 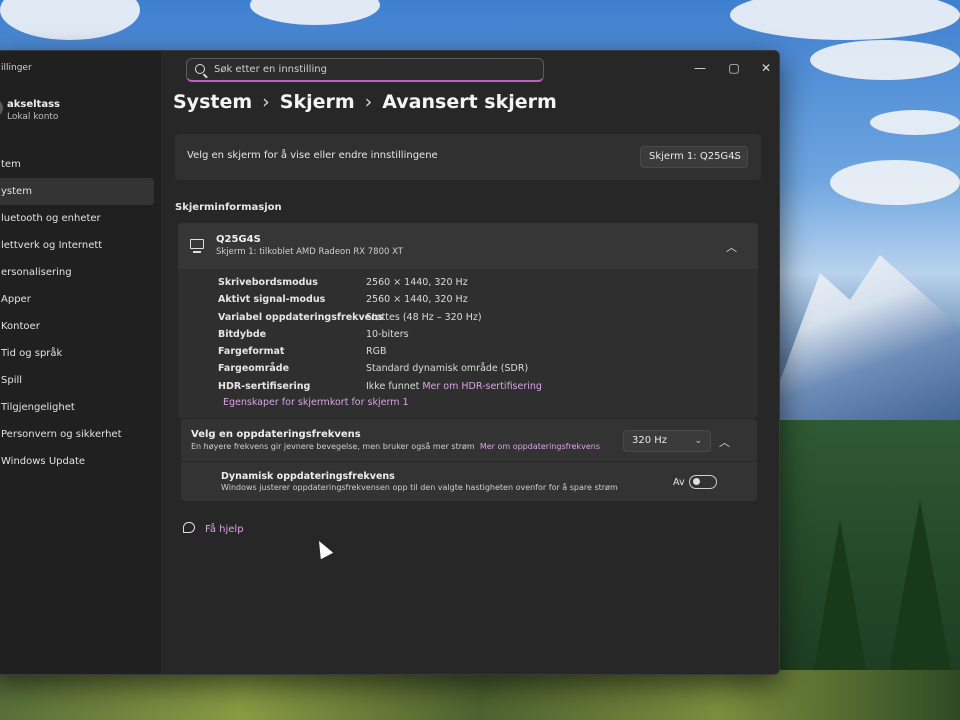 What do you see at coordinates (424, 317) in the screenshot?
I see `info-value: Støttes (48 Hz – 320 Hz)` at bounding box center [424, 317].